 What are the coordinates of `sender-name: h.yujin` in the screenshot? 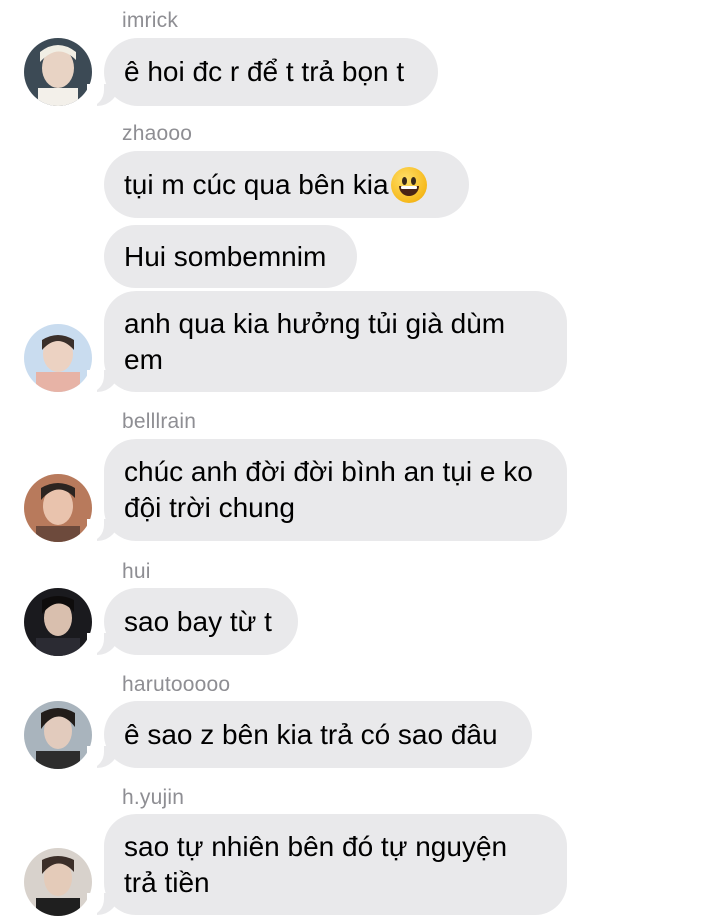 It's located at (153, 797).